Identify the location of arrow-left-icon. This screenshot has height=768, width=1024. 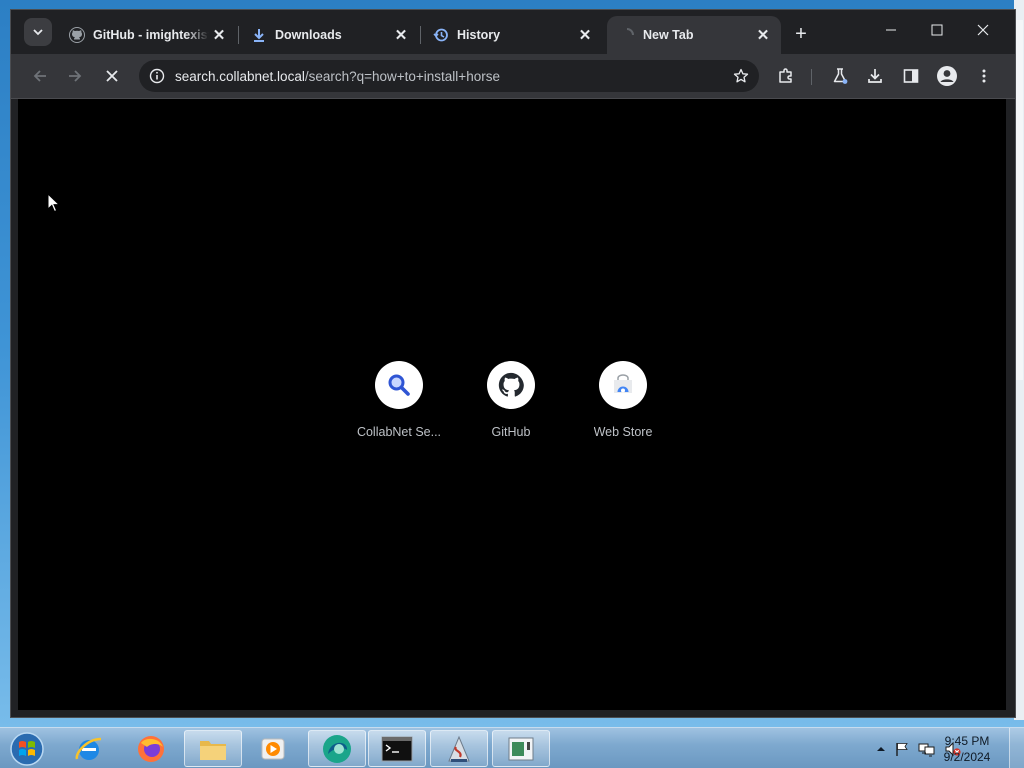
(39, 76).